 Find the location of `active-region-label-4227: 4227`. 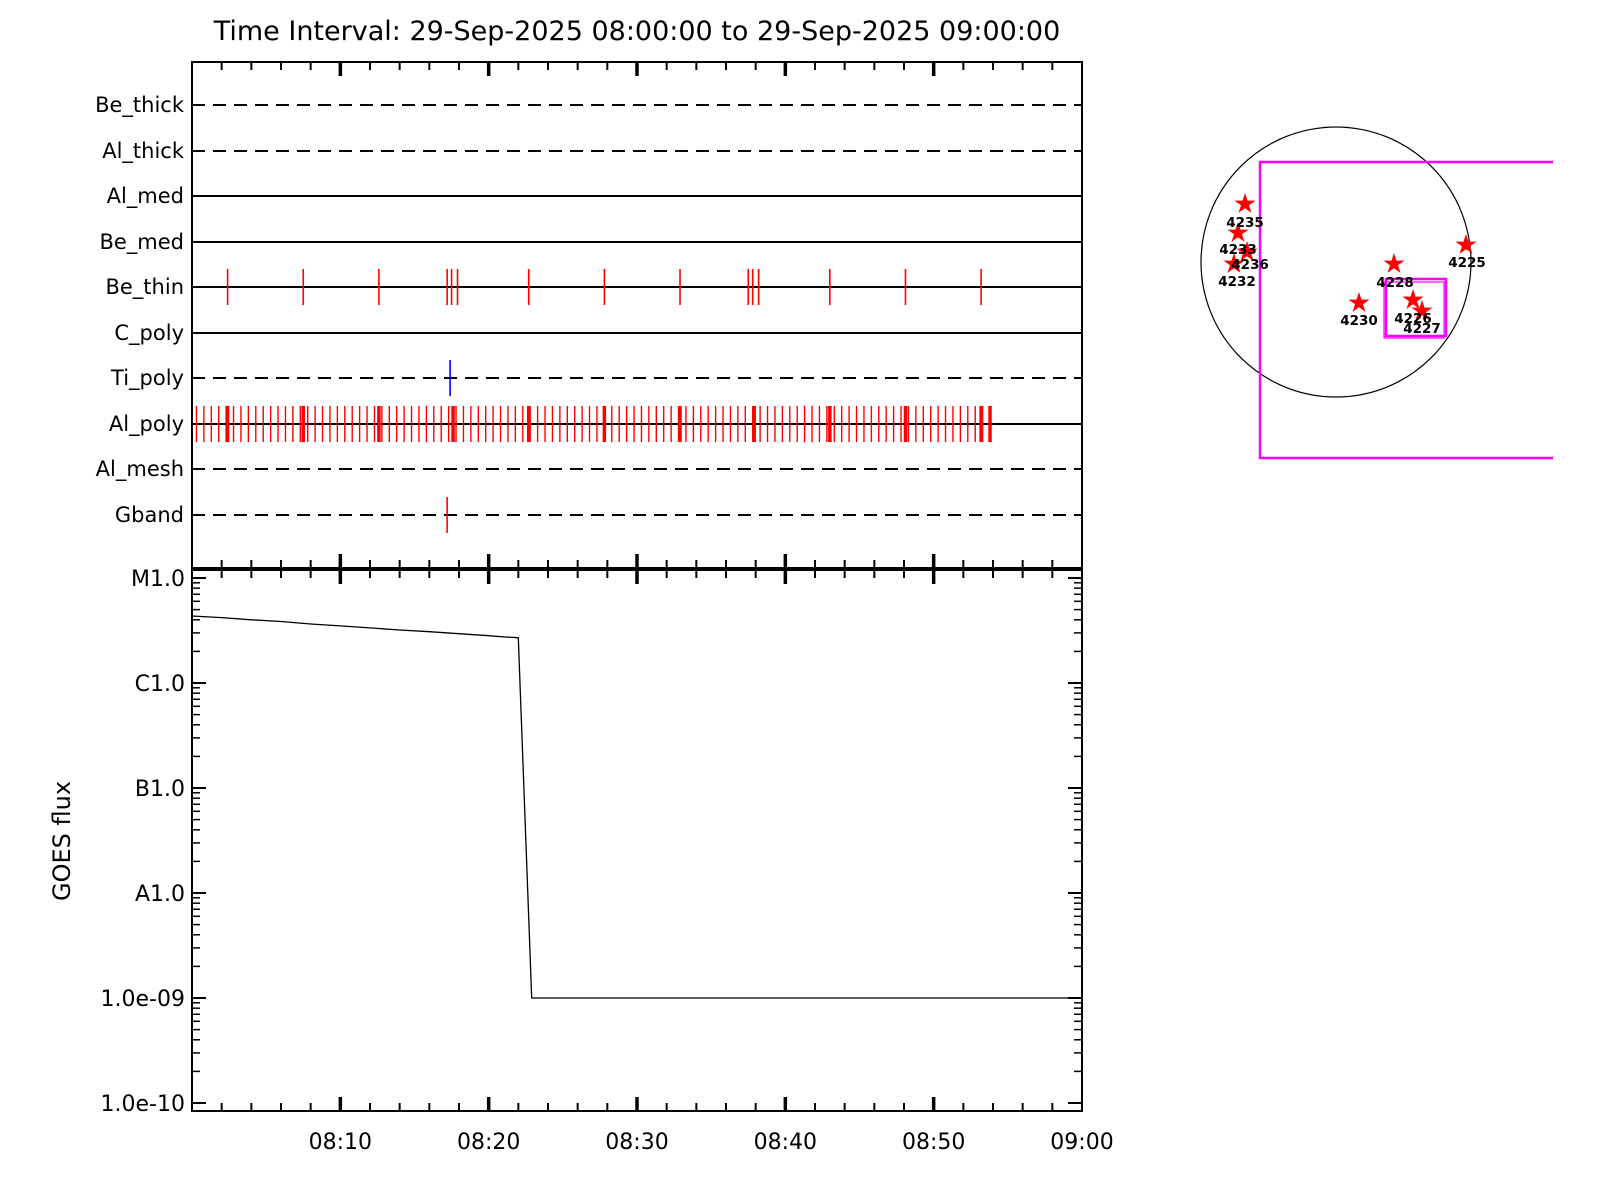

active-region-label-4227: 4227 is located at coordinates (1422, 329).